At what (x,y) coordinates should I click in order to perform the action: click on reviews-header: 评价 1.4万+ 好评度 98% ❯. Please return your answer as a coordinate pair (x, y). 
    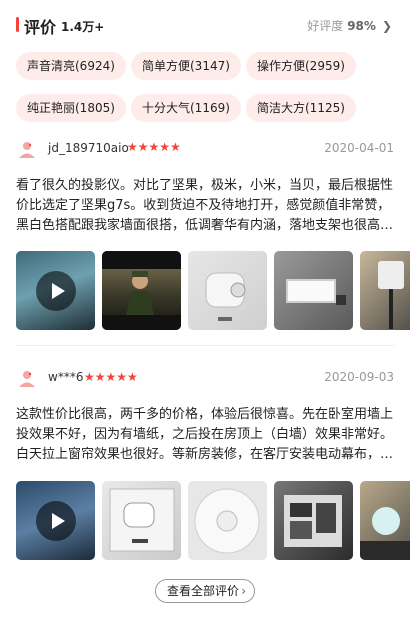
    Looking at the image, I should click on (205, 23).